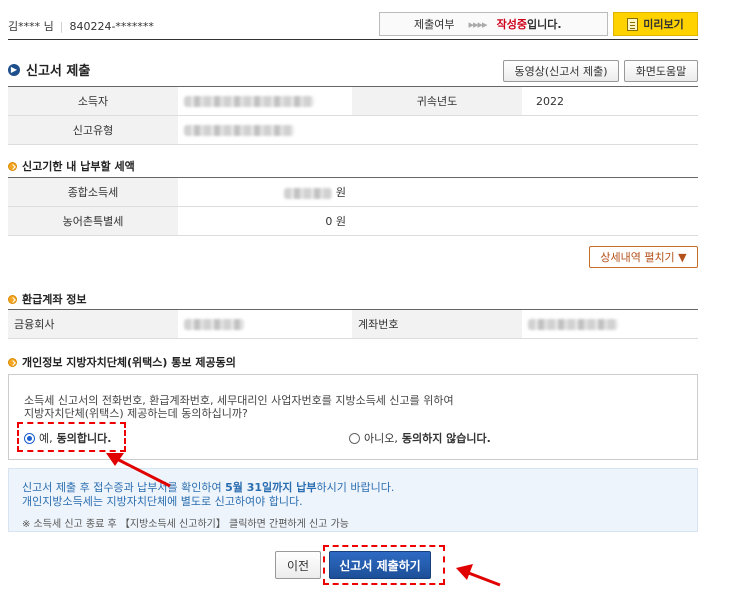 The image size is (731, 604). Describe the element at coordinates (446, 438) in the screenshot. I see `no-label: 동의하지 않습니다.` at that location.